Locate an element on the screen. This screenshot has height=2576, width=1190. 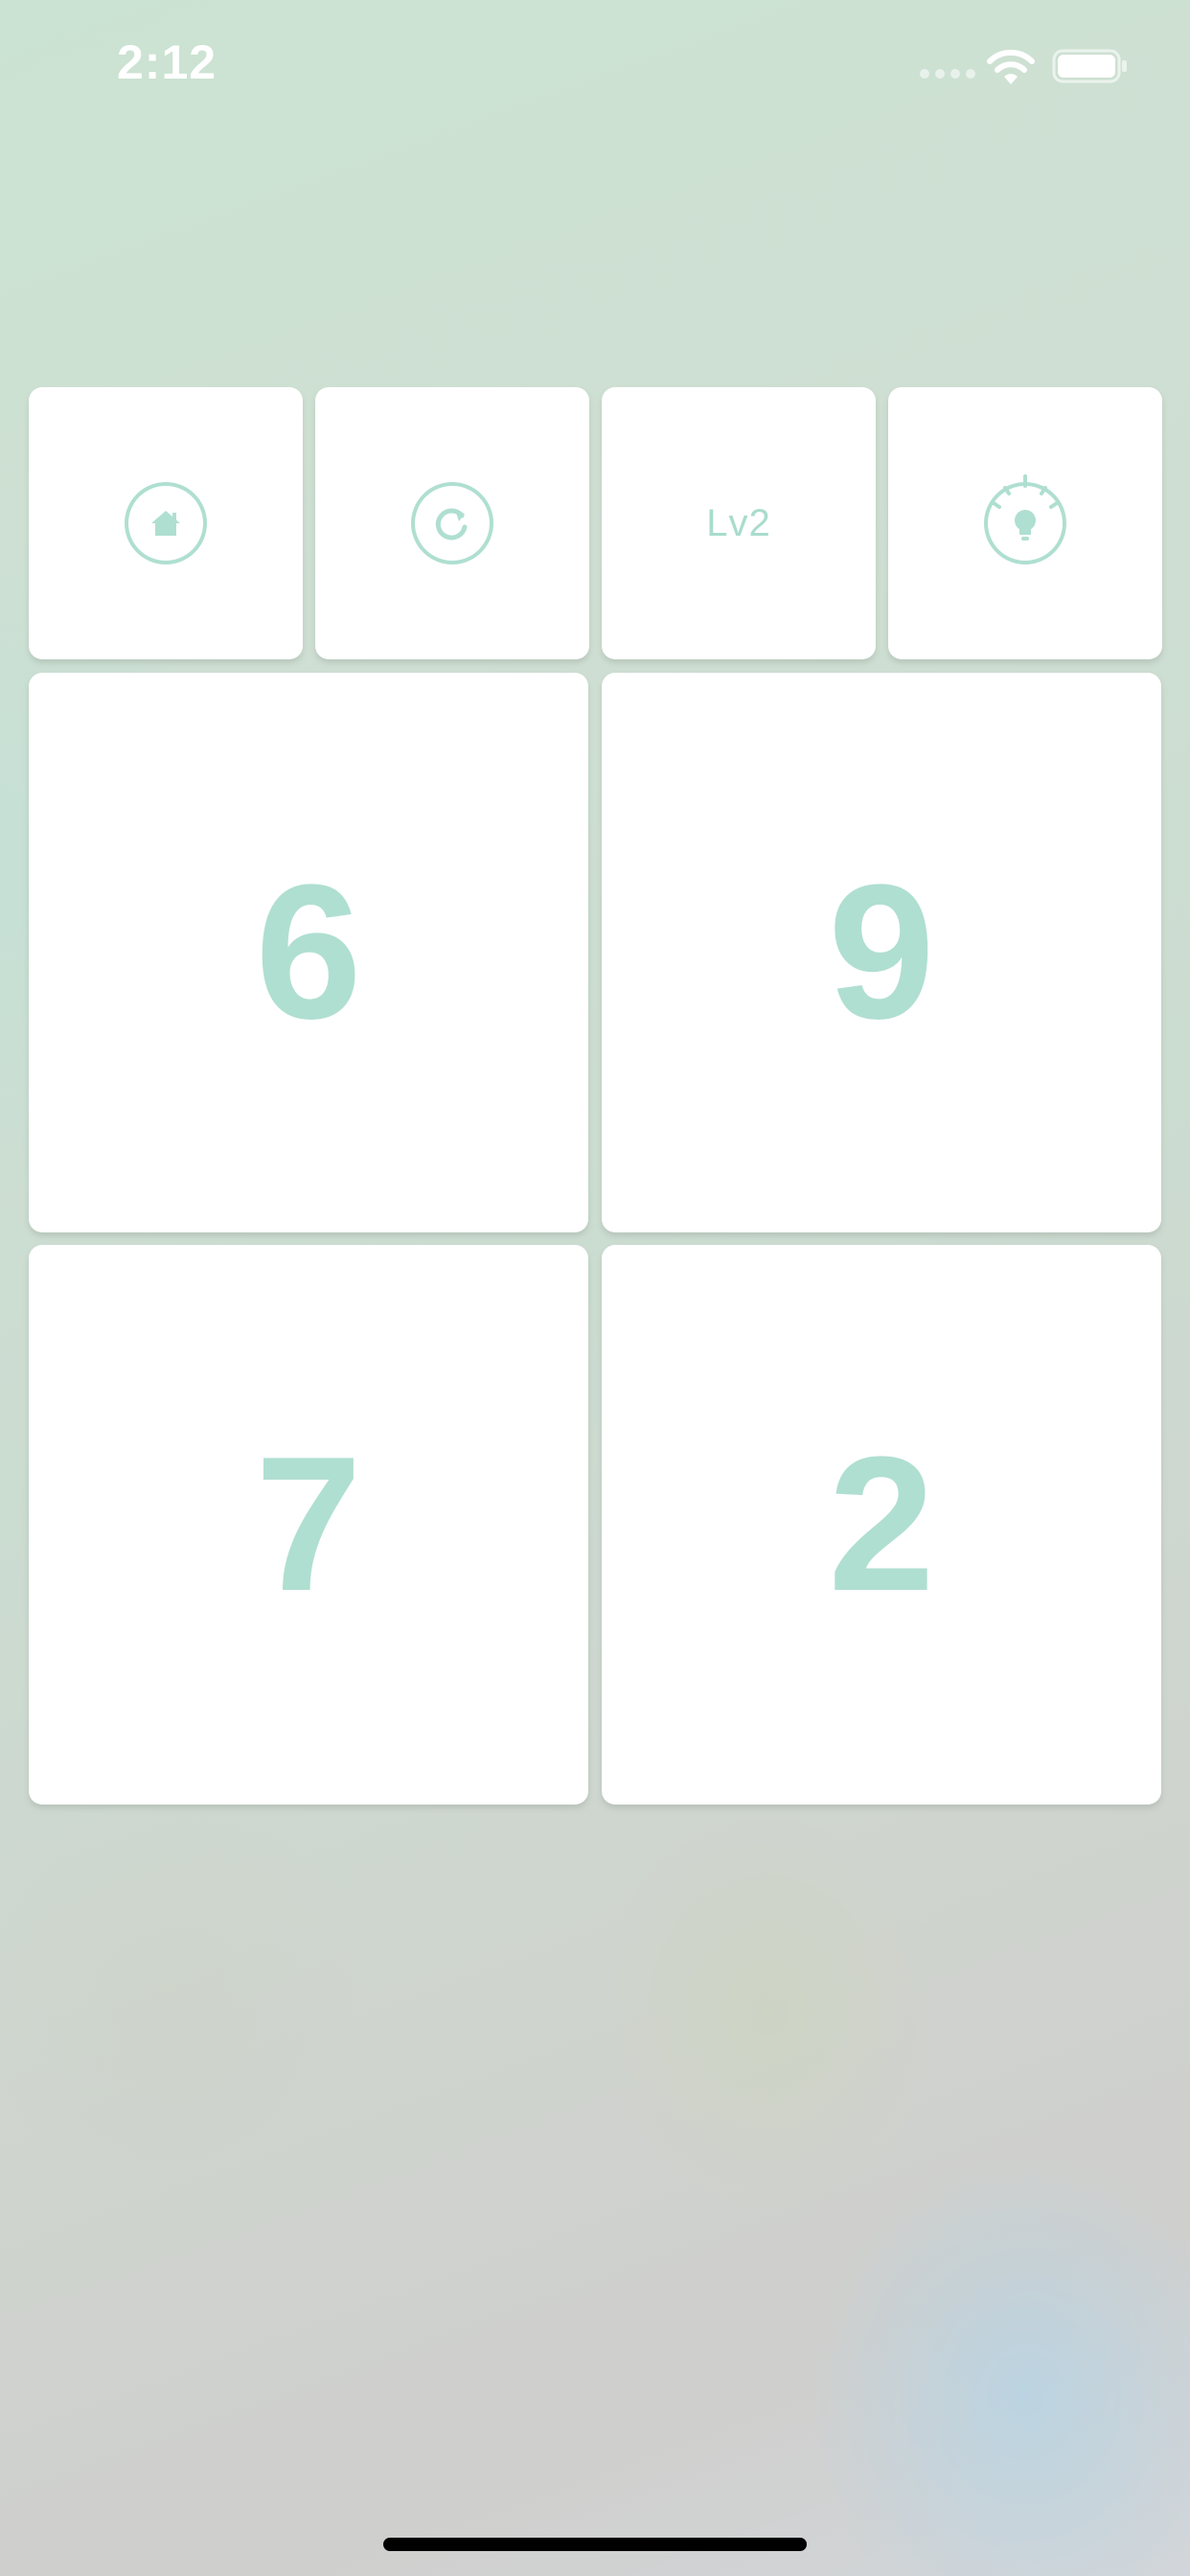
number-card: 9 is located at coordinates (882, 952).